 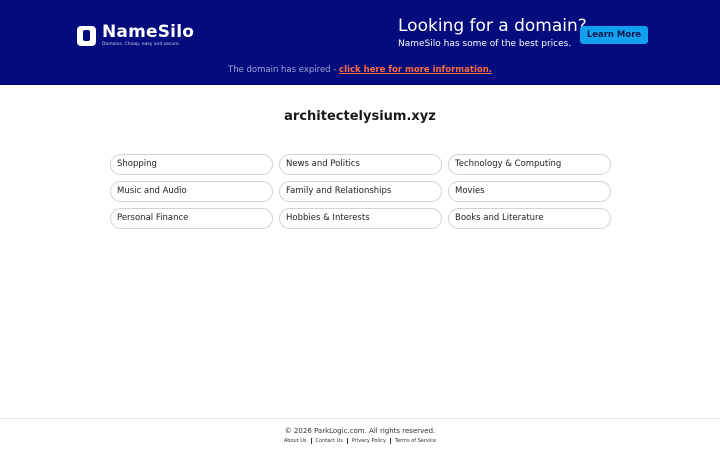 I want to click on category-link: Family and Relationships, so click(x=360, y=191).